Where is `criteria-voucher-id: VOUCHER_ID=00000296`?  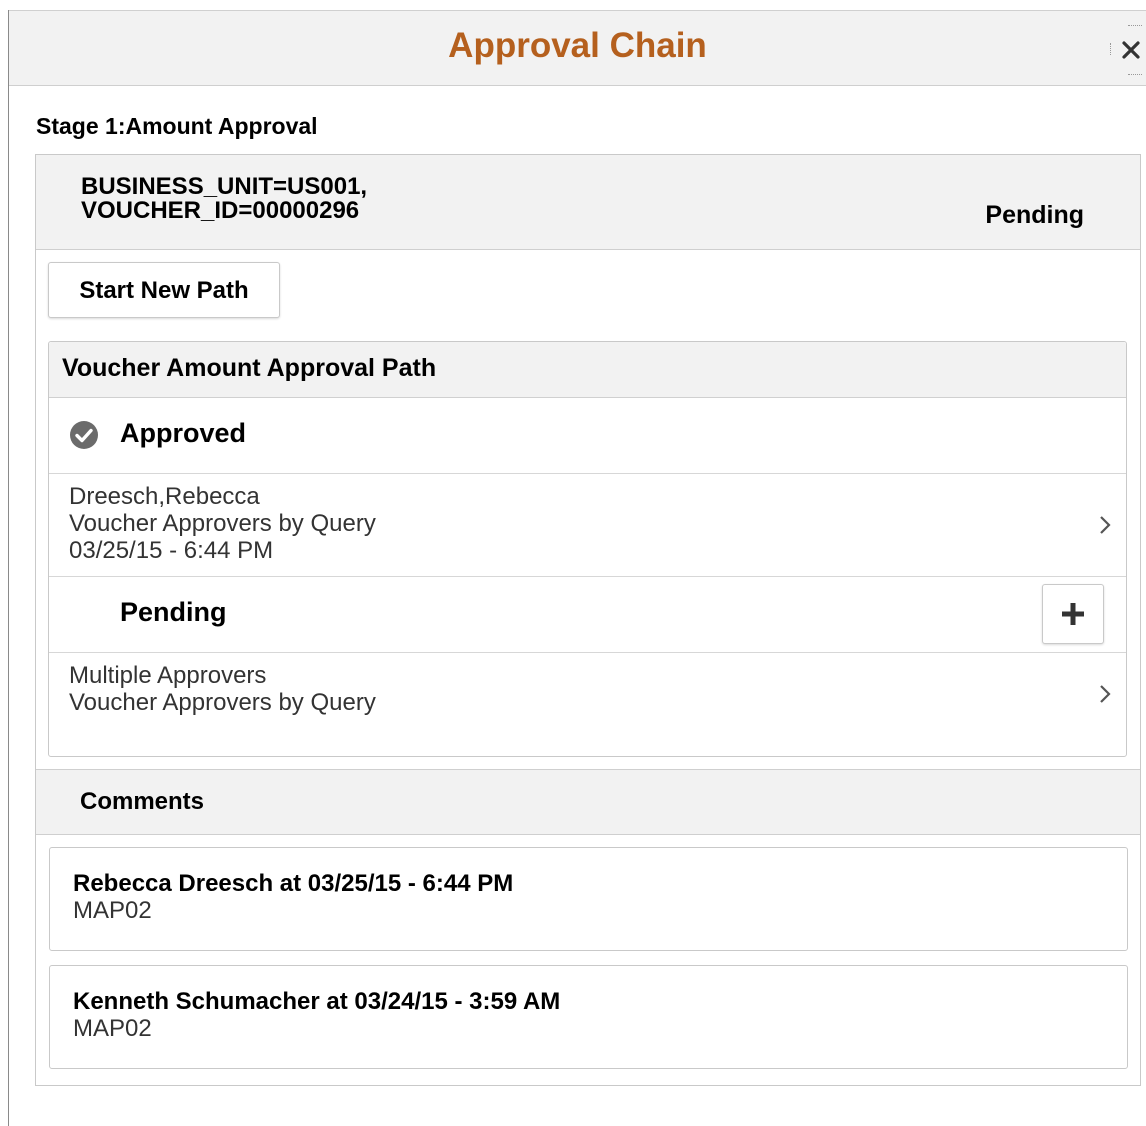 criteria-voucher-id: VOUCHER_ID=00000296 is located at coordinates (220, 210).